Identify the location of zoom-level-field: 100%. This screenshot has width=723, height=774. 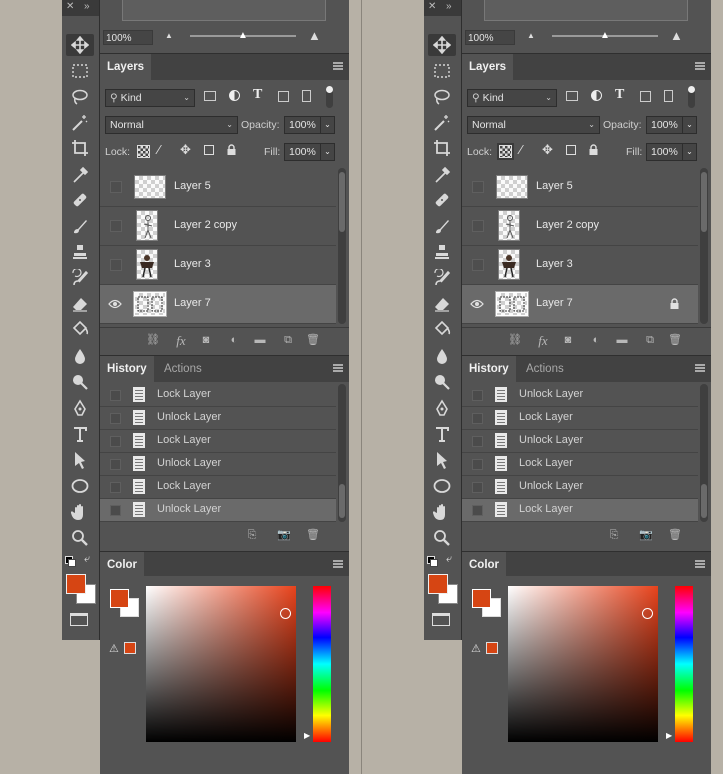
(128, 37).